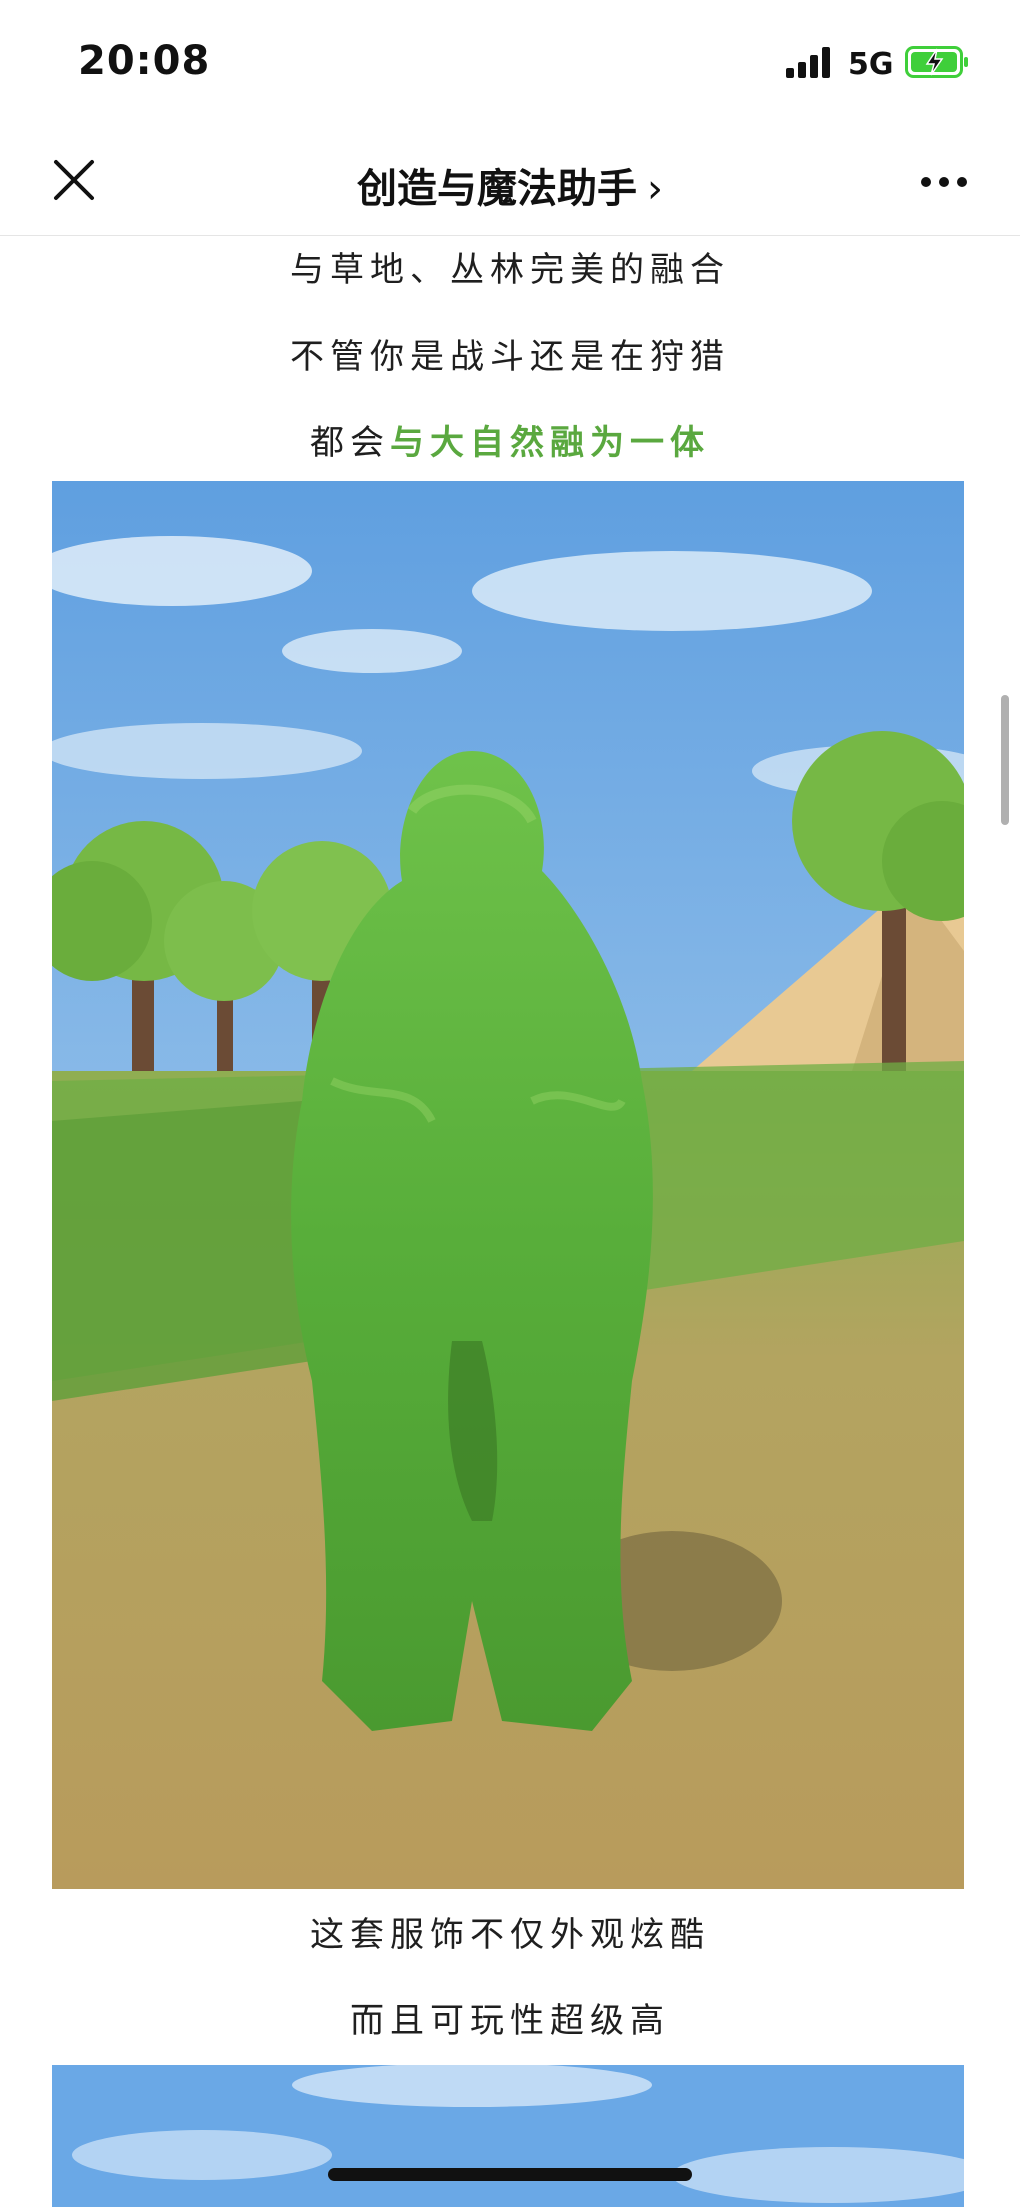 This screenshot has width=1020, height=2207. I want to click on status-bar: 20:08 5G, so click(510, 65).